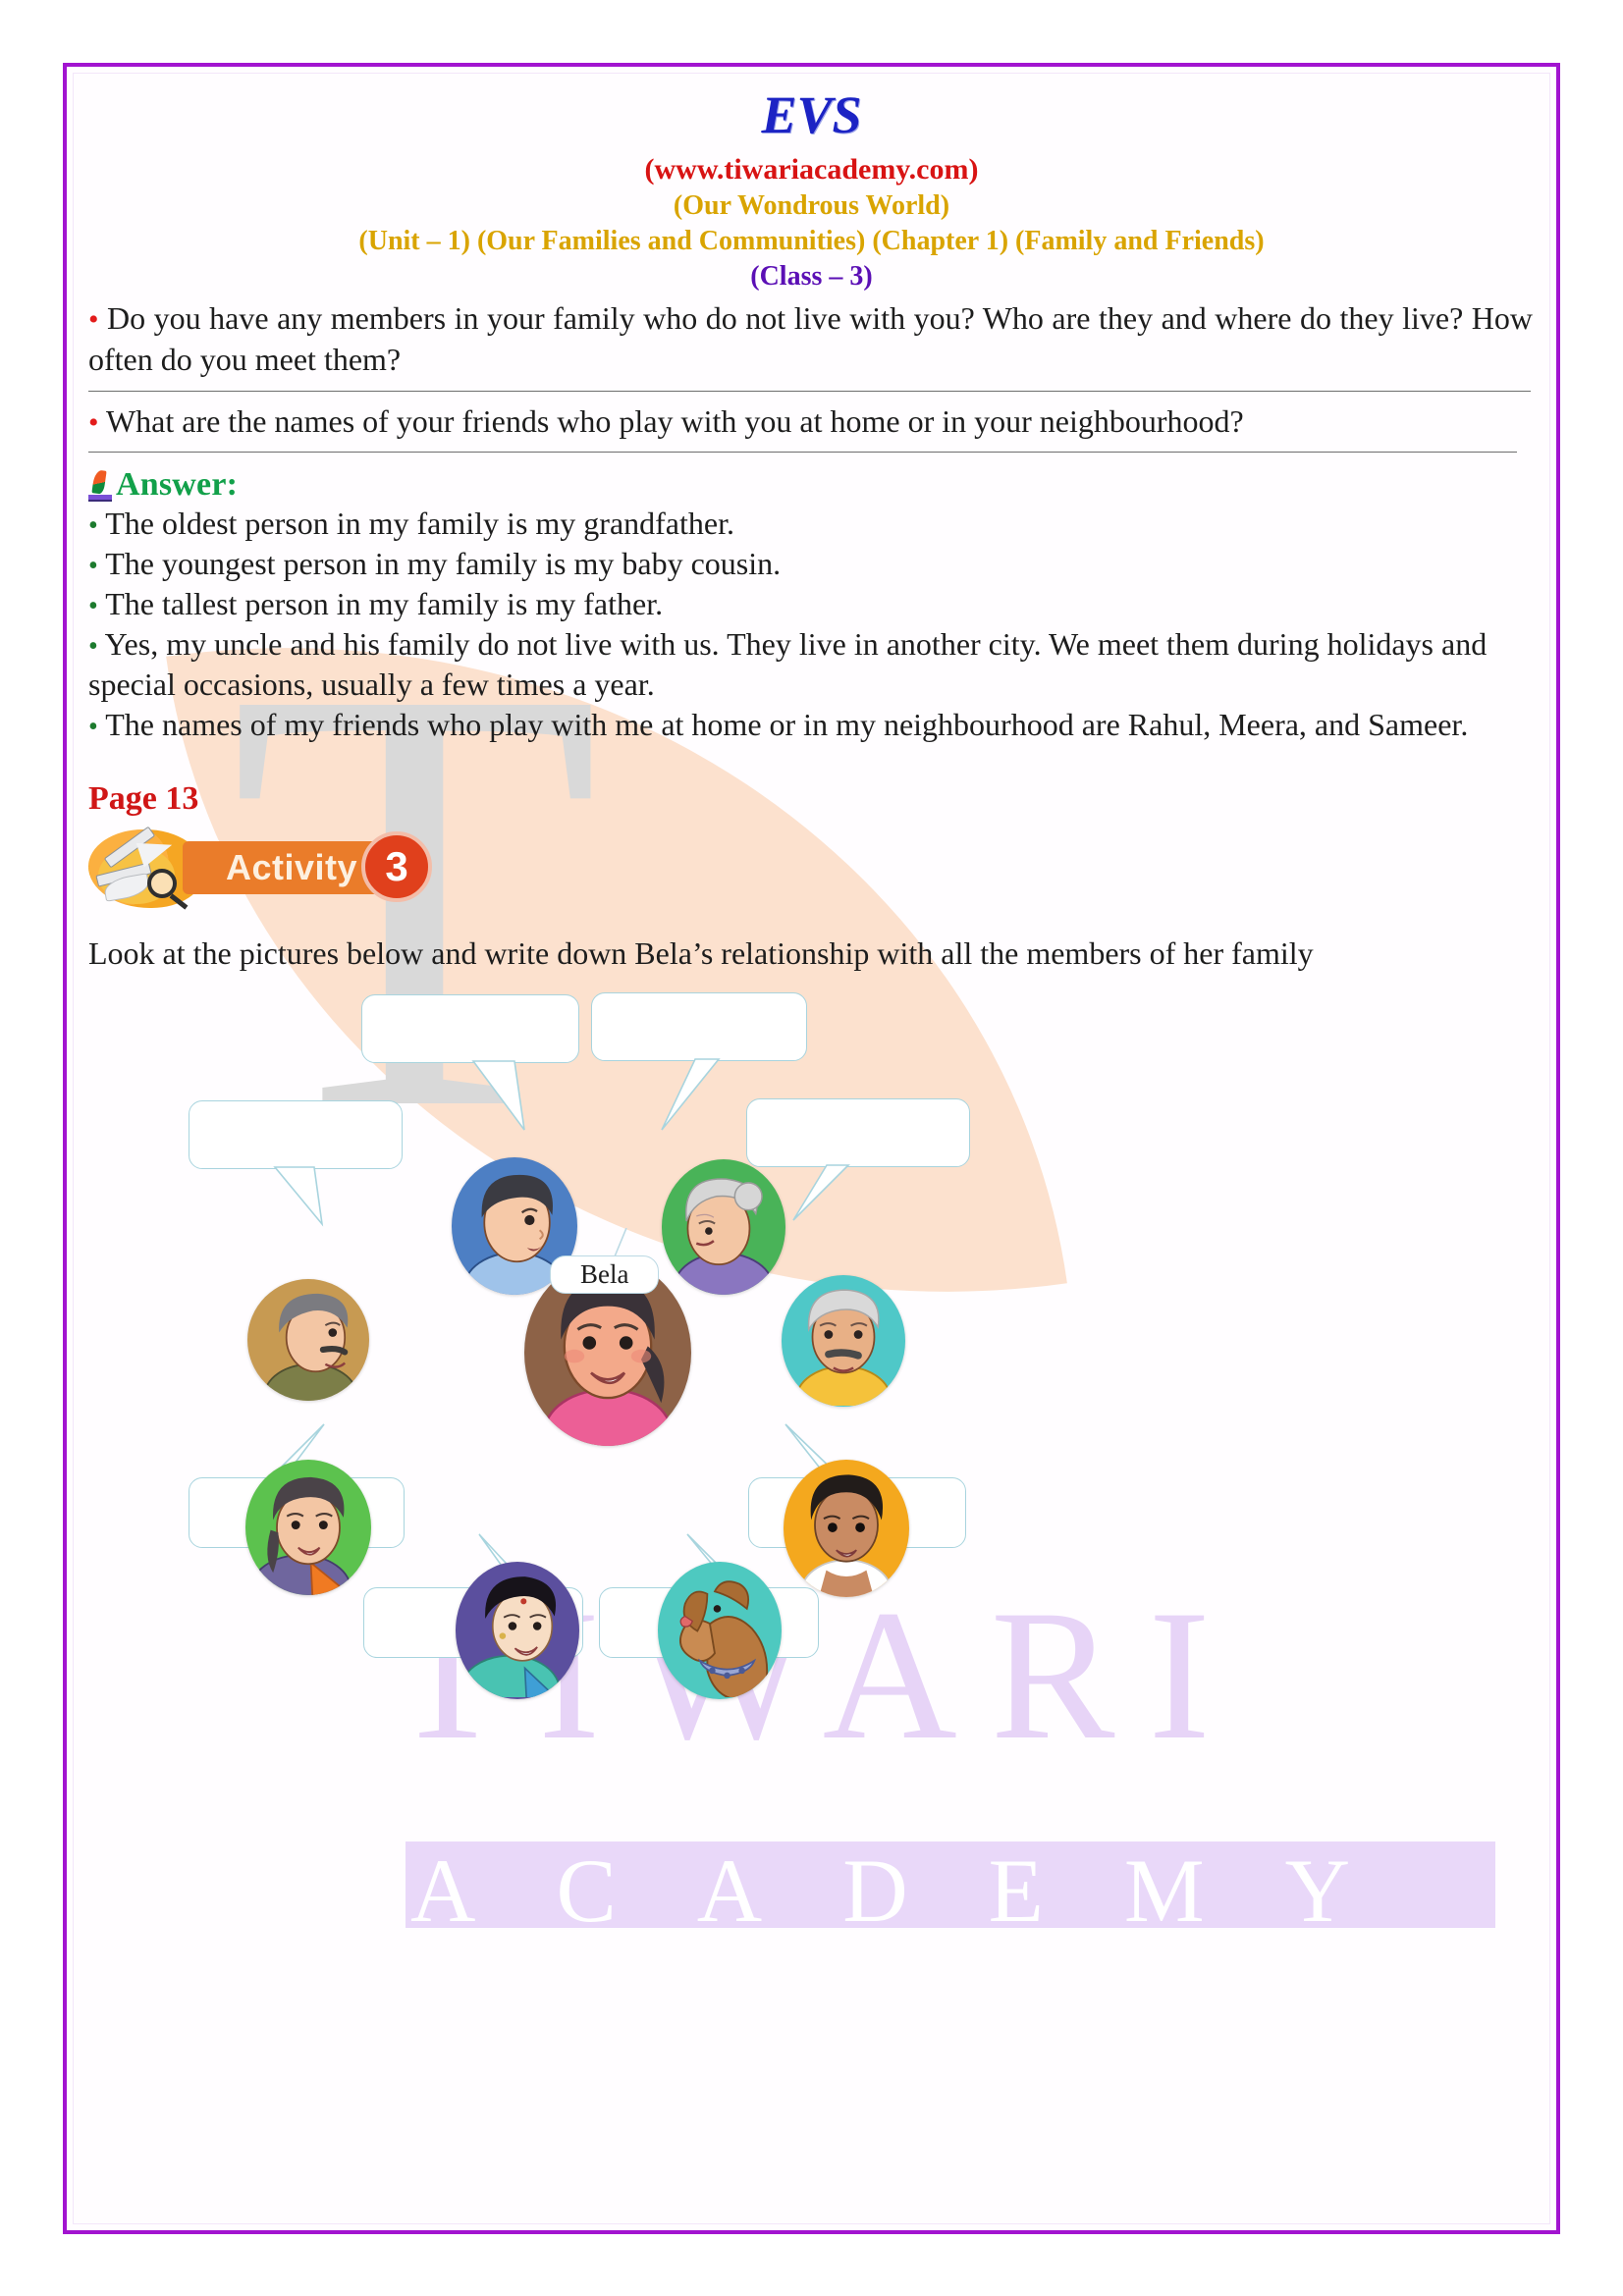 This screenshot has height=2296, width=1623. I want to click on answer-bubble-brother, so click(470, 1028).